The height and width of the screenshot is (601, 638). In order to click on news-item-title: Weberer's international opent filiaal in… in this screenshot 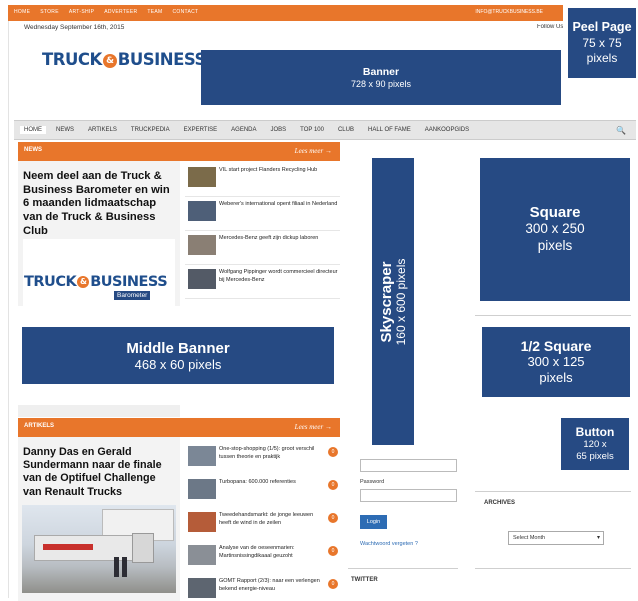, I will do `click(279, 205)`.